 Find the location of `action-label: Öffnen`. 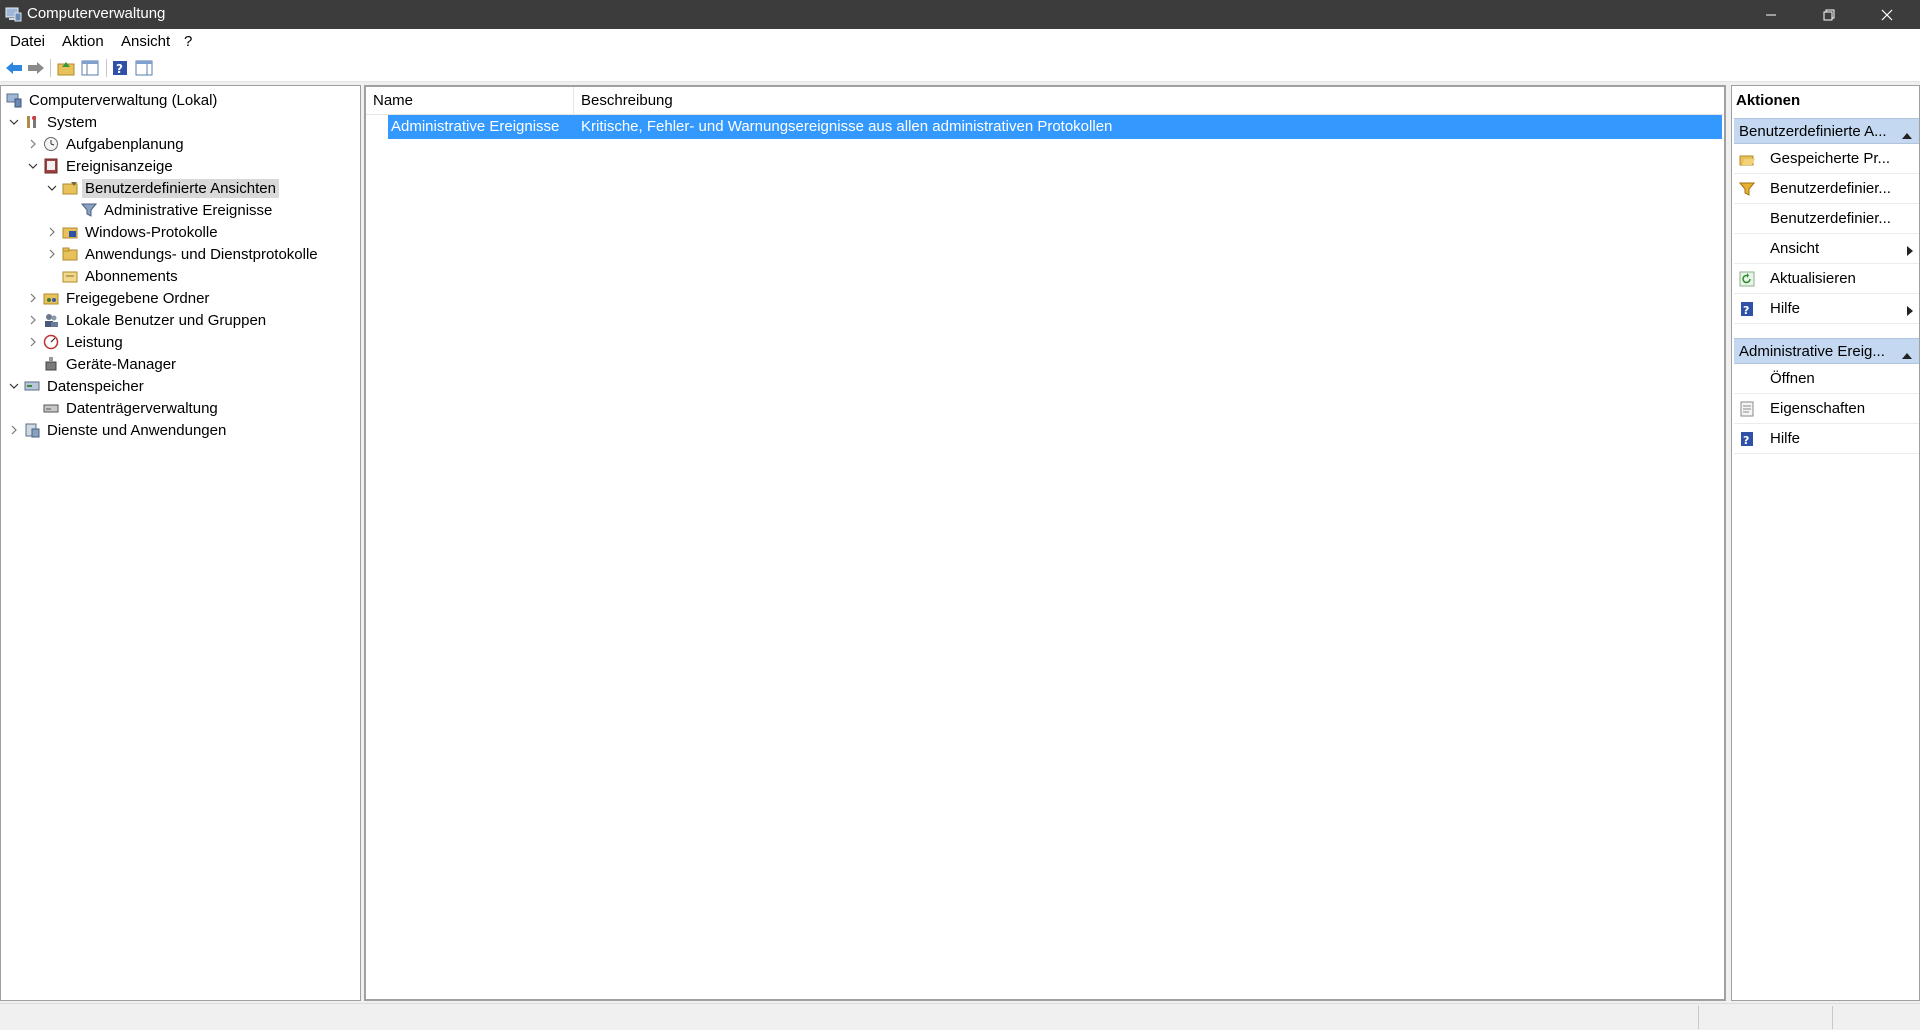

action-label: Öffnen is located at coordinates (1792, 378).